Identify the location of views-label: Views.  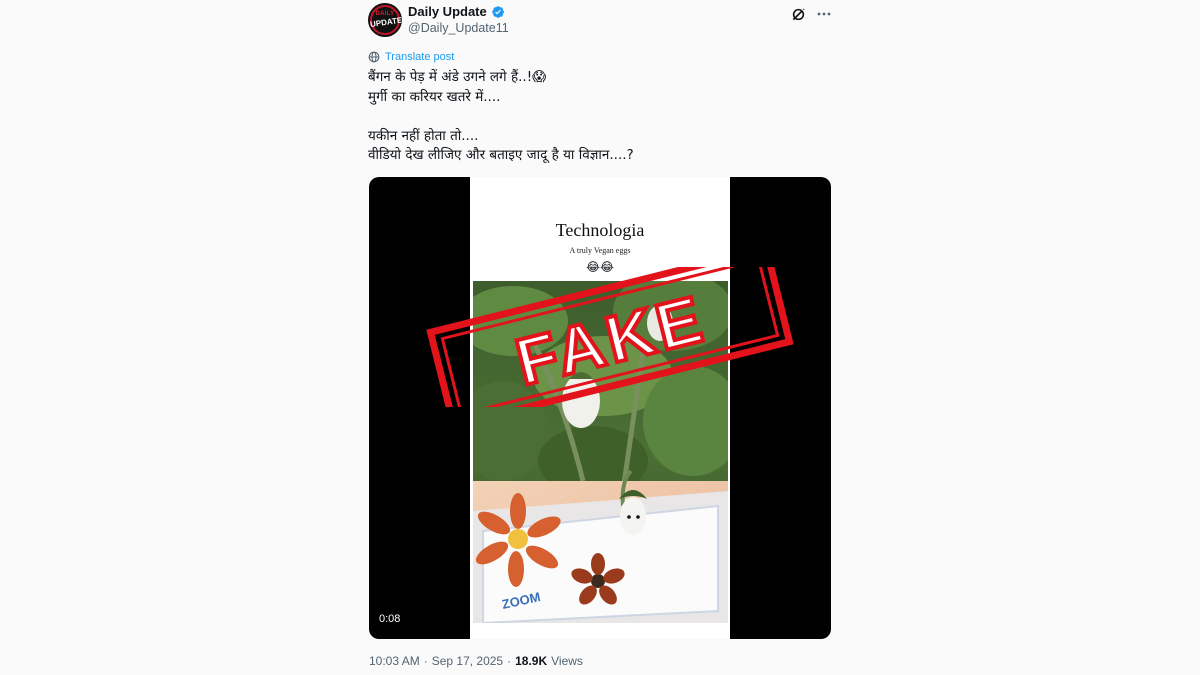
(567, 661).